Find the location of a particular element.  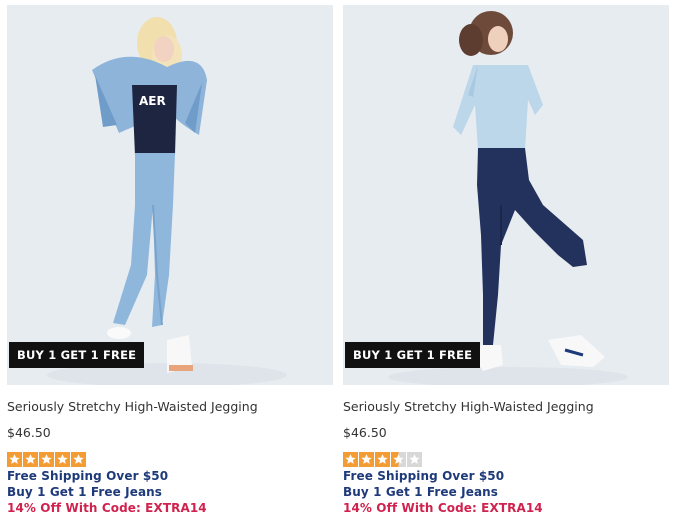

star-half-icon is located at coordinates (398, 459).